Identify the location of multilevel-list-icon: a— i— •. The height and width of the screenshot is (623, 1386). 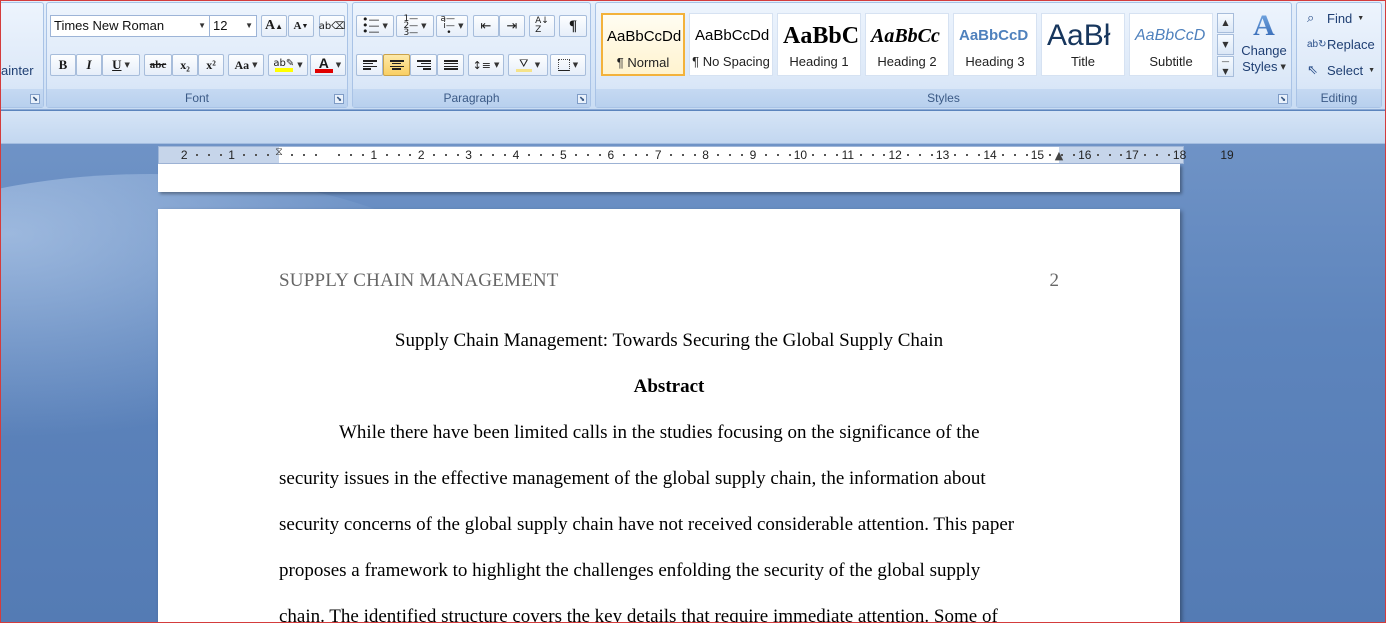
(448, 25).